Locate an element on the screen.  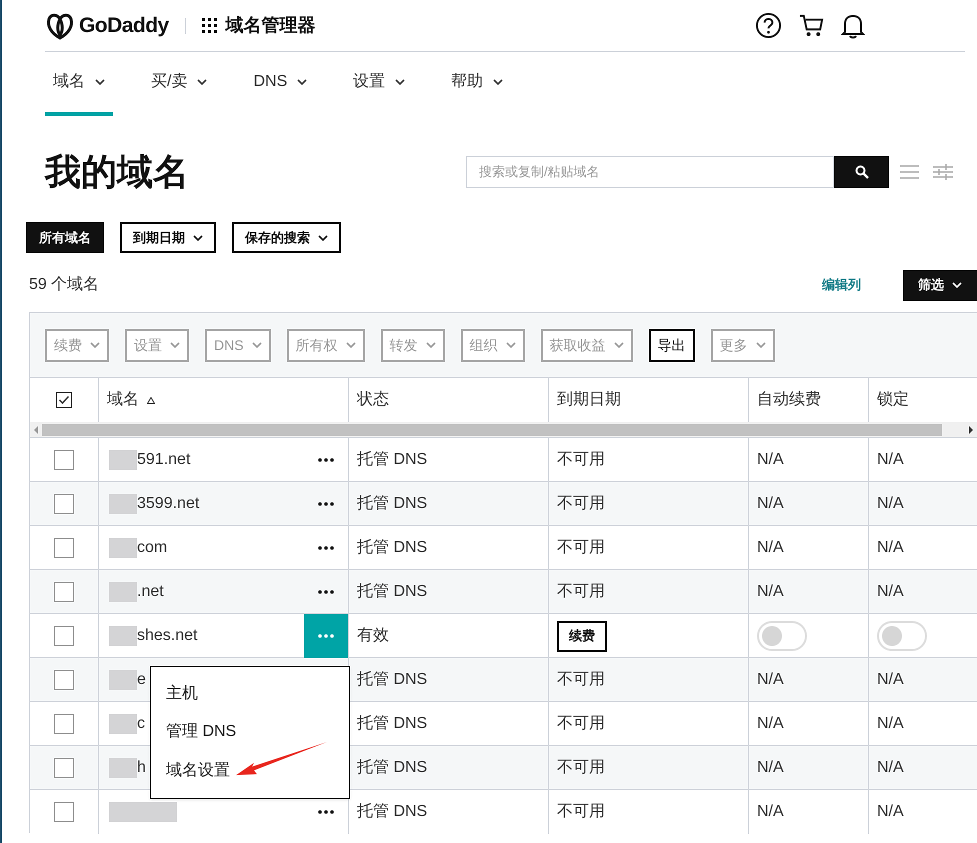
sort-ascending-icon is located at coordinates (151, 400).